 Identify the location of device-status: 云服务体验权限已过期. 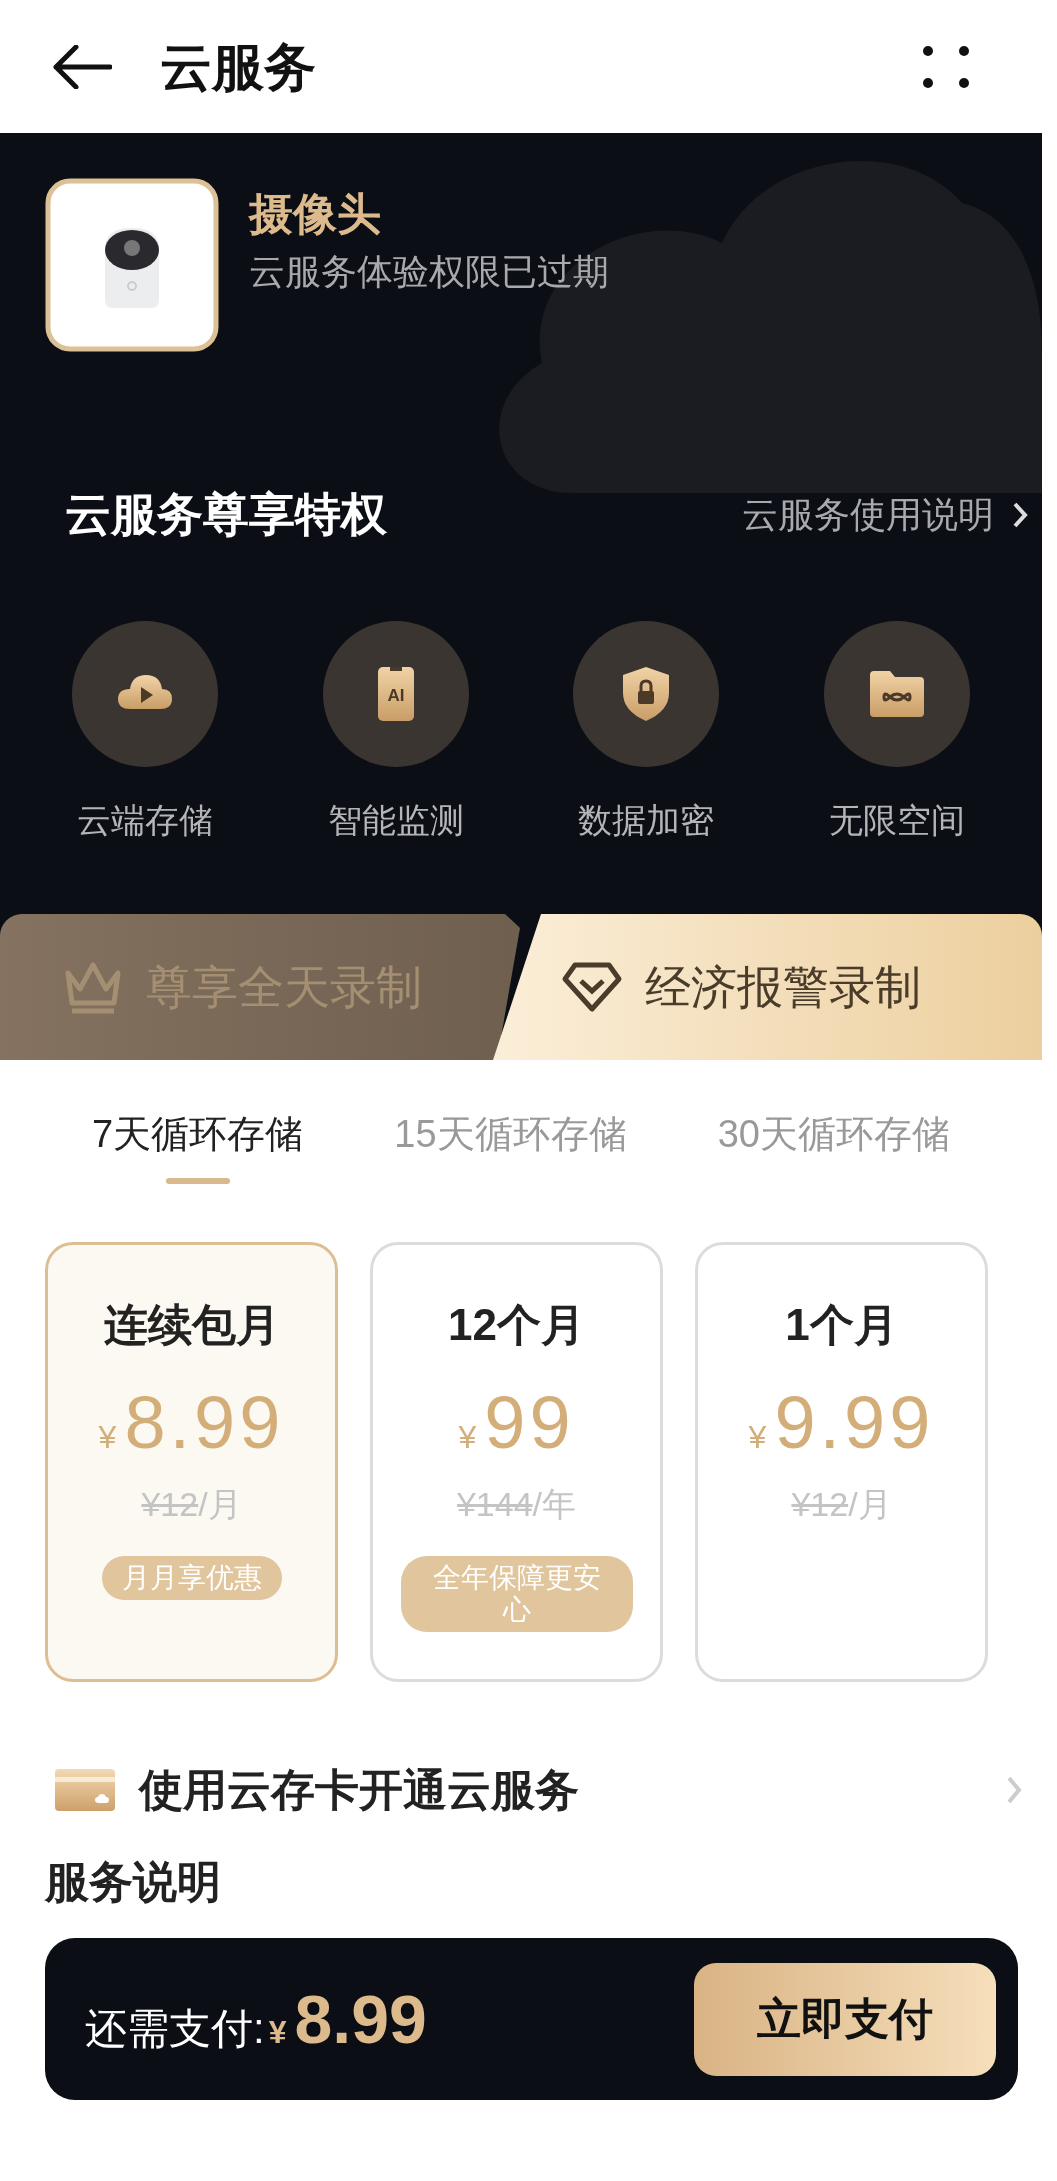
(429, 272).